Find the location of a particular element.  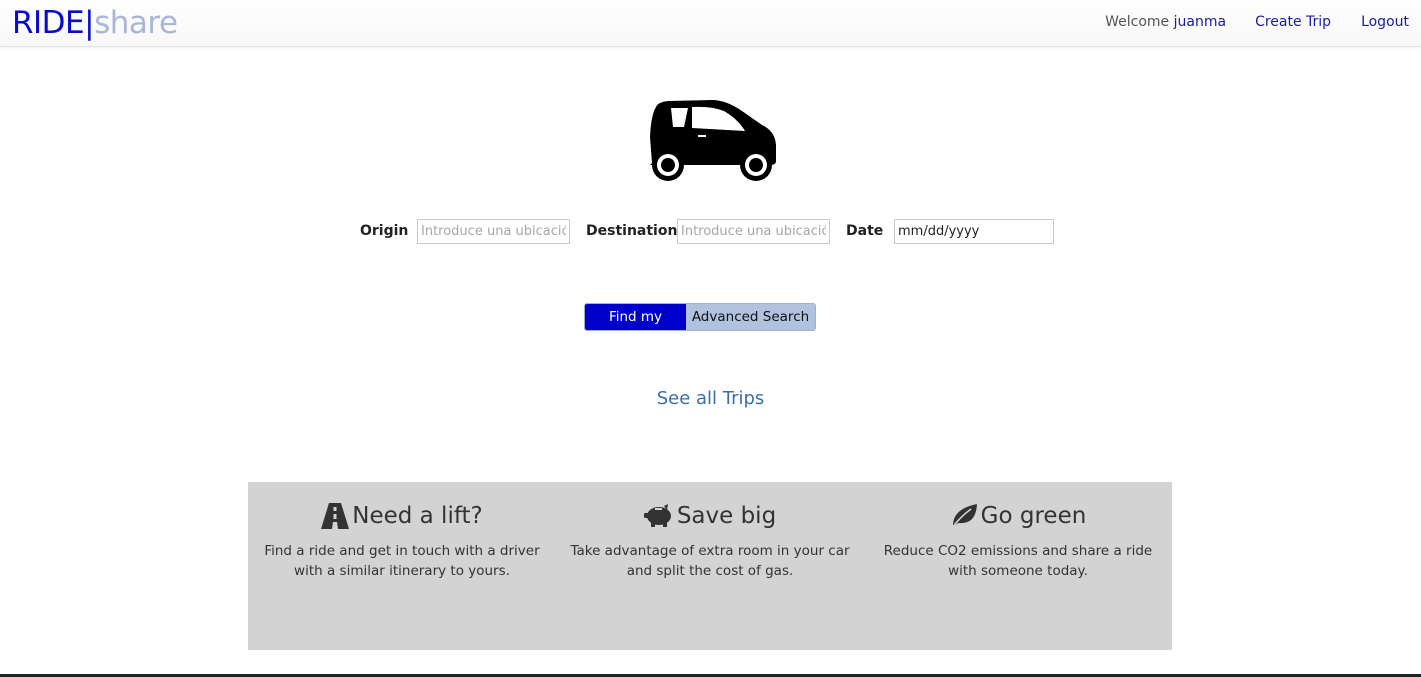

welcome-text: Welcome juanma is located at coordinates (1165, 22).